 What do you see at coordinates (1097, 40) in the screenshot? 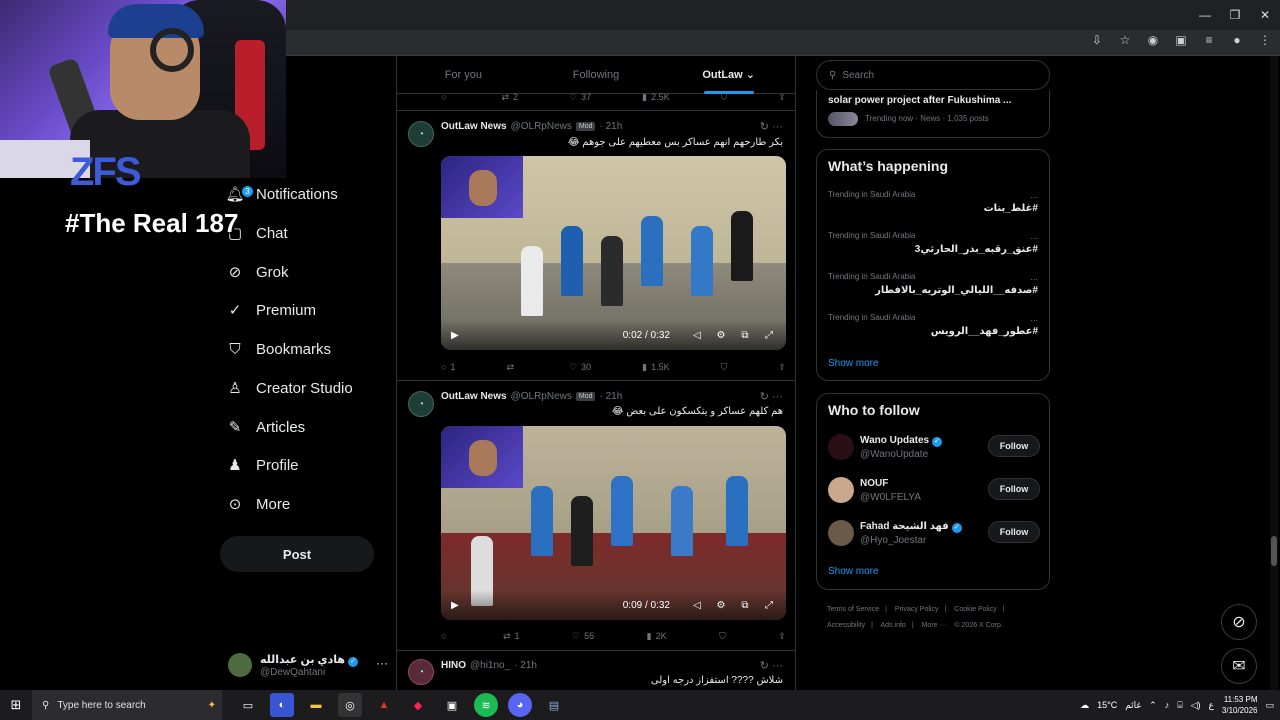
I see `install-icon: ⇩` at bounding box center [1097, 40].